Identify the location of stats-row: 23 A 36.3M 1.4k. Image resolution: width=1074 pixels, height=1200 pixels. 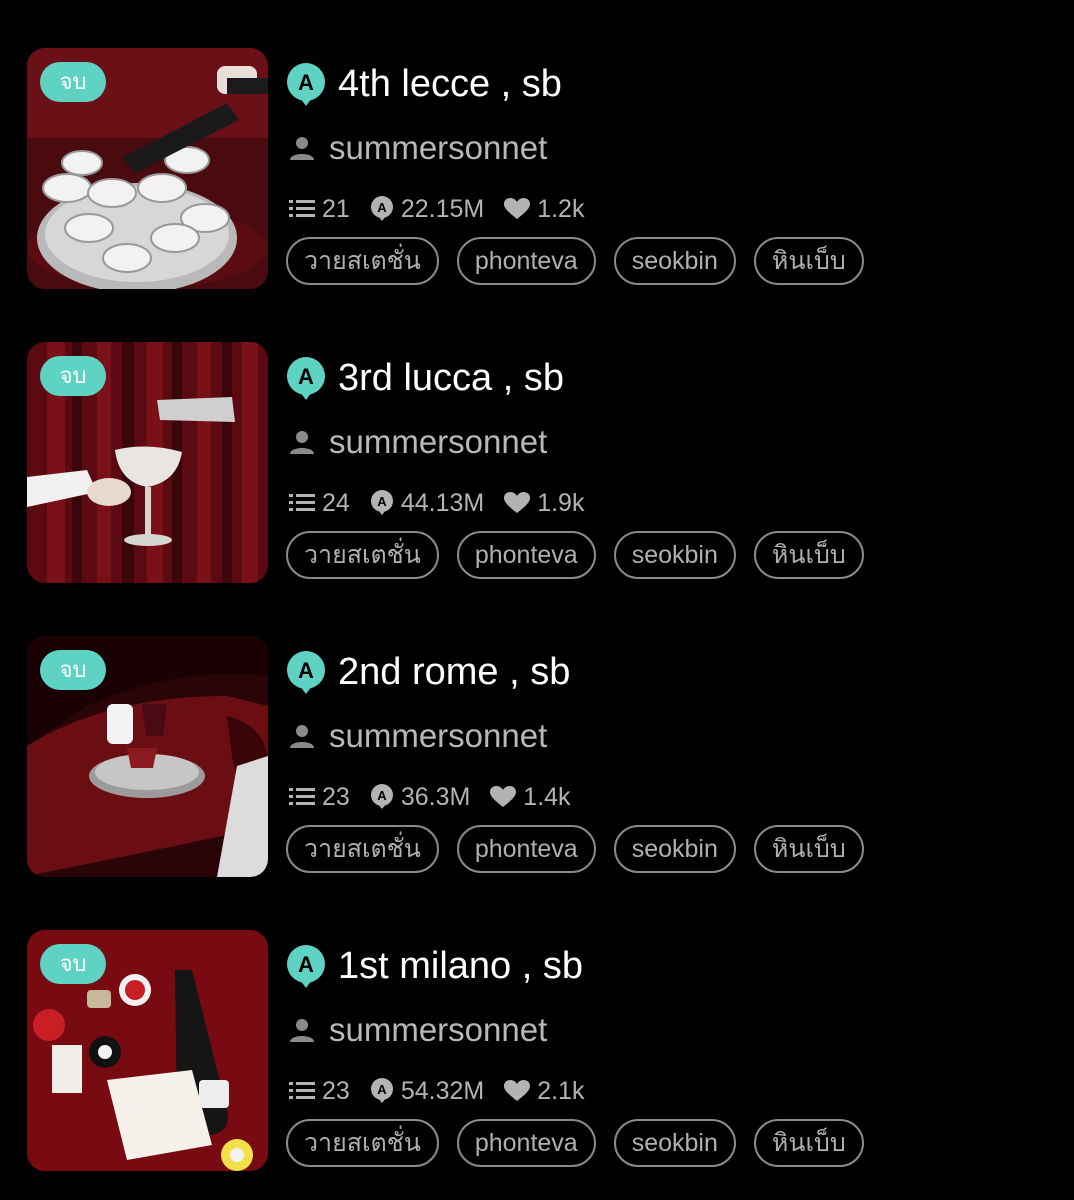
(440, 797).